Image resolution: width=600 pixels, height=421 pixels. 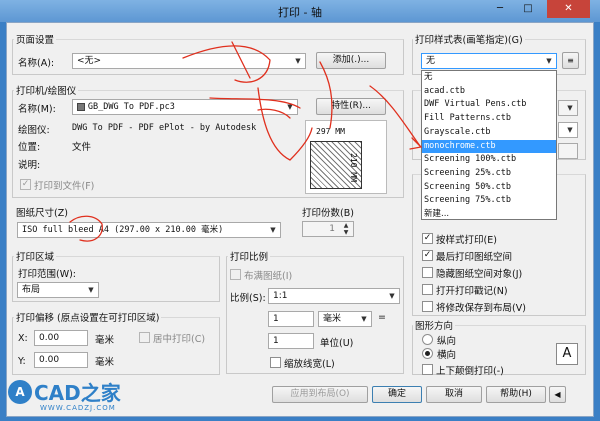 I want to click on page-setup-name-select: <无> ▼, so click(x=189, y=61).